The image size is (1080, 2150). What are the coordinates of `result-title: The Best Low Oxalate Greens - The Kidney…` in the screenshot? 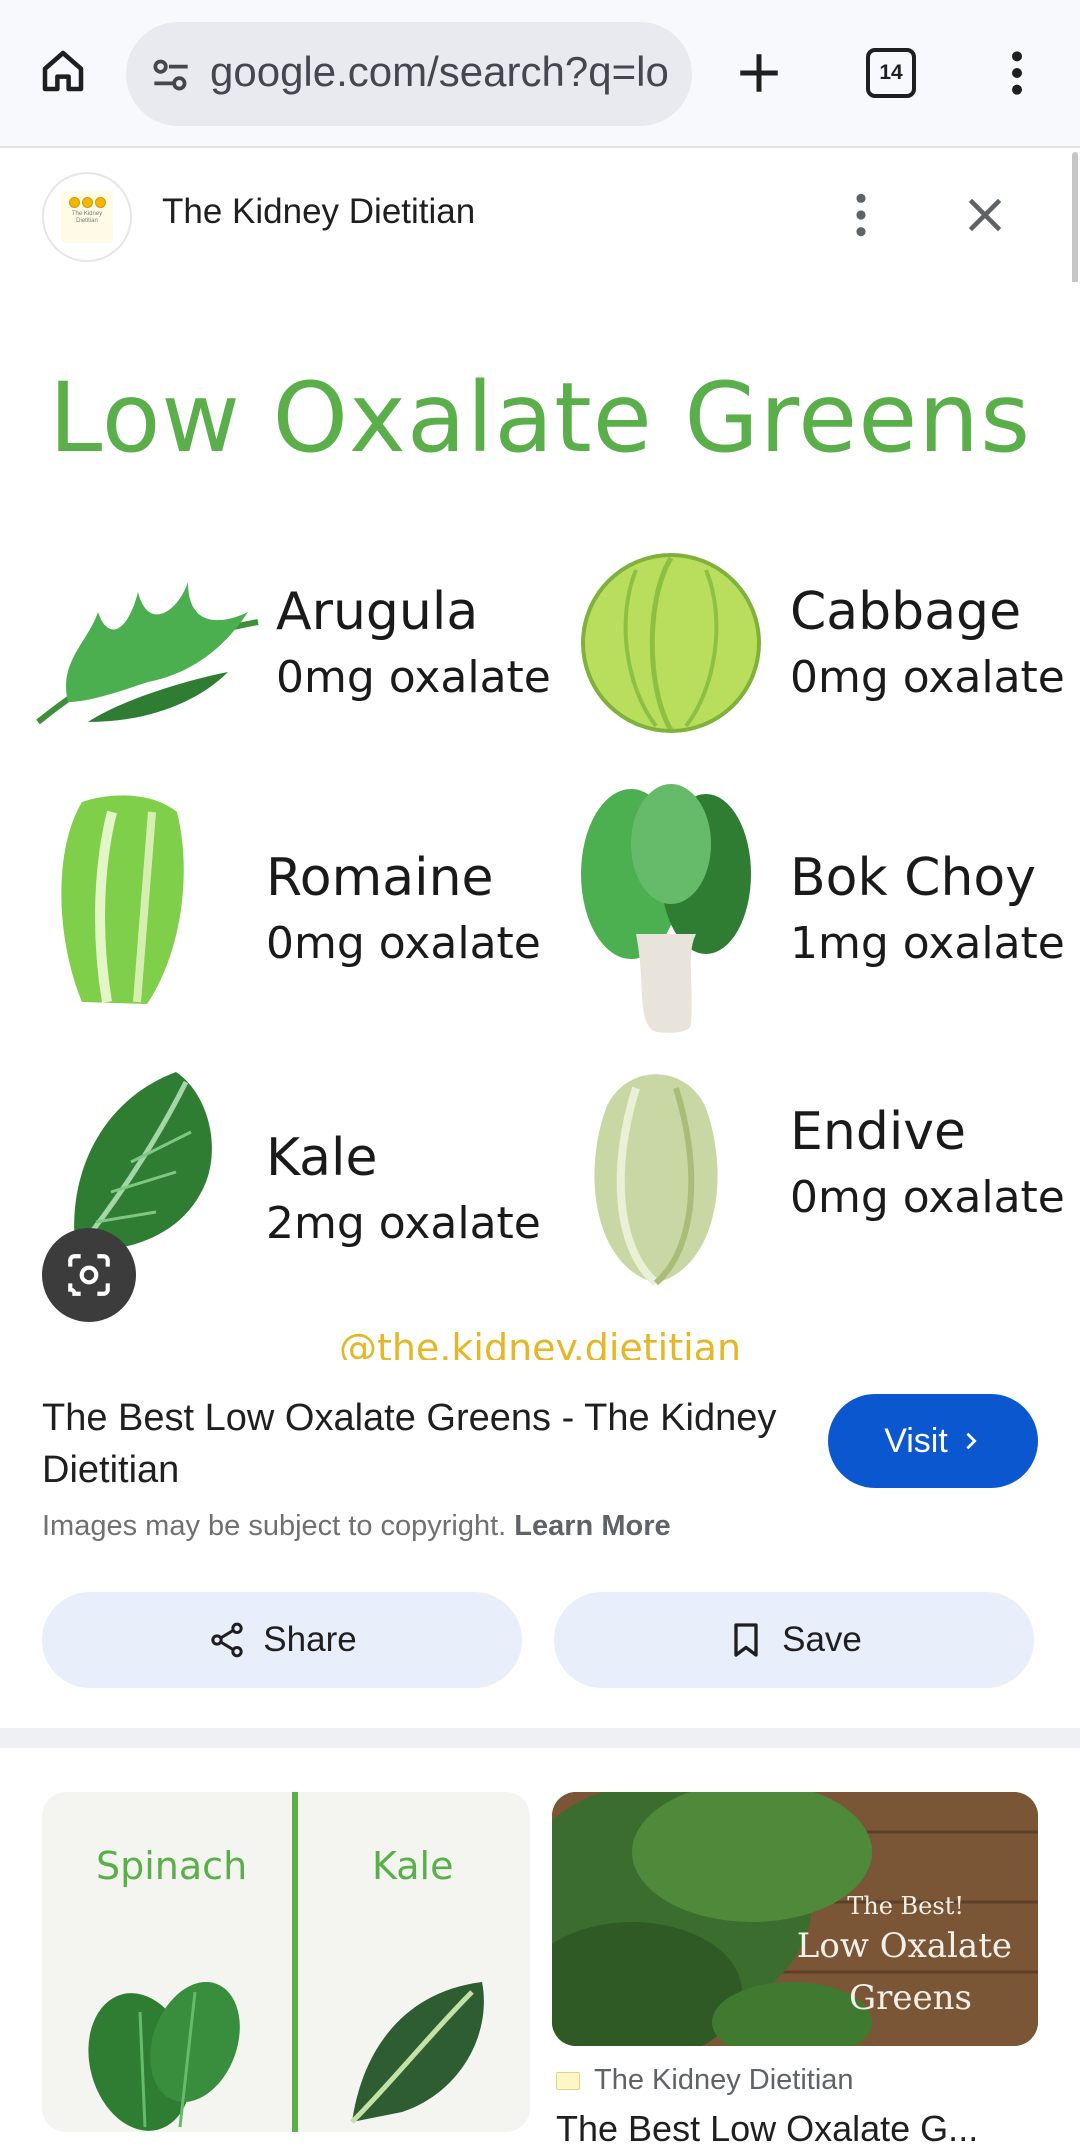 It's located at (412, 1444).